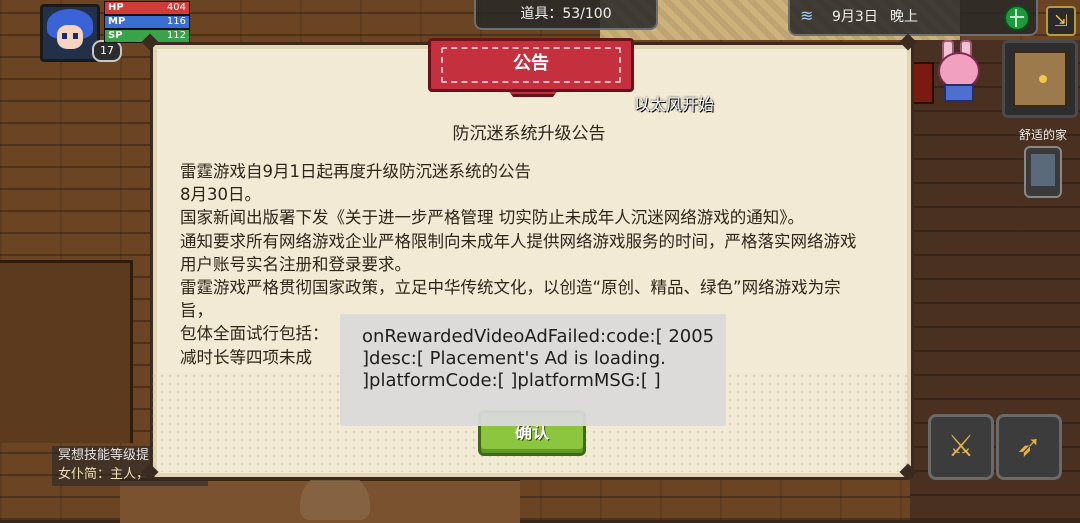  I want to click on mp-bar: MP 116, so click(147, 22).